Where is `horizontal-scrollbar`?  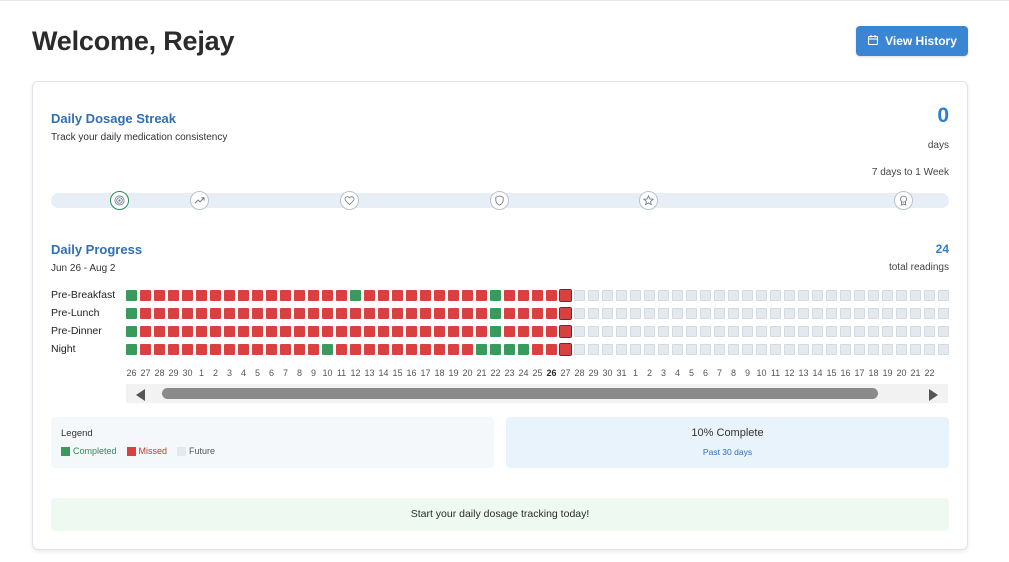
horizontal-scrollbar is located at coordinates (537, 393).